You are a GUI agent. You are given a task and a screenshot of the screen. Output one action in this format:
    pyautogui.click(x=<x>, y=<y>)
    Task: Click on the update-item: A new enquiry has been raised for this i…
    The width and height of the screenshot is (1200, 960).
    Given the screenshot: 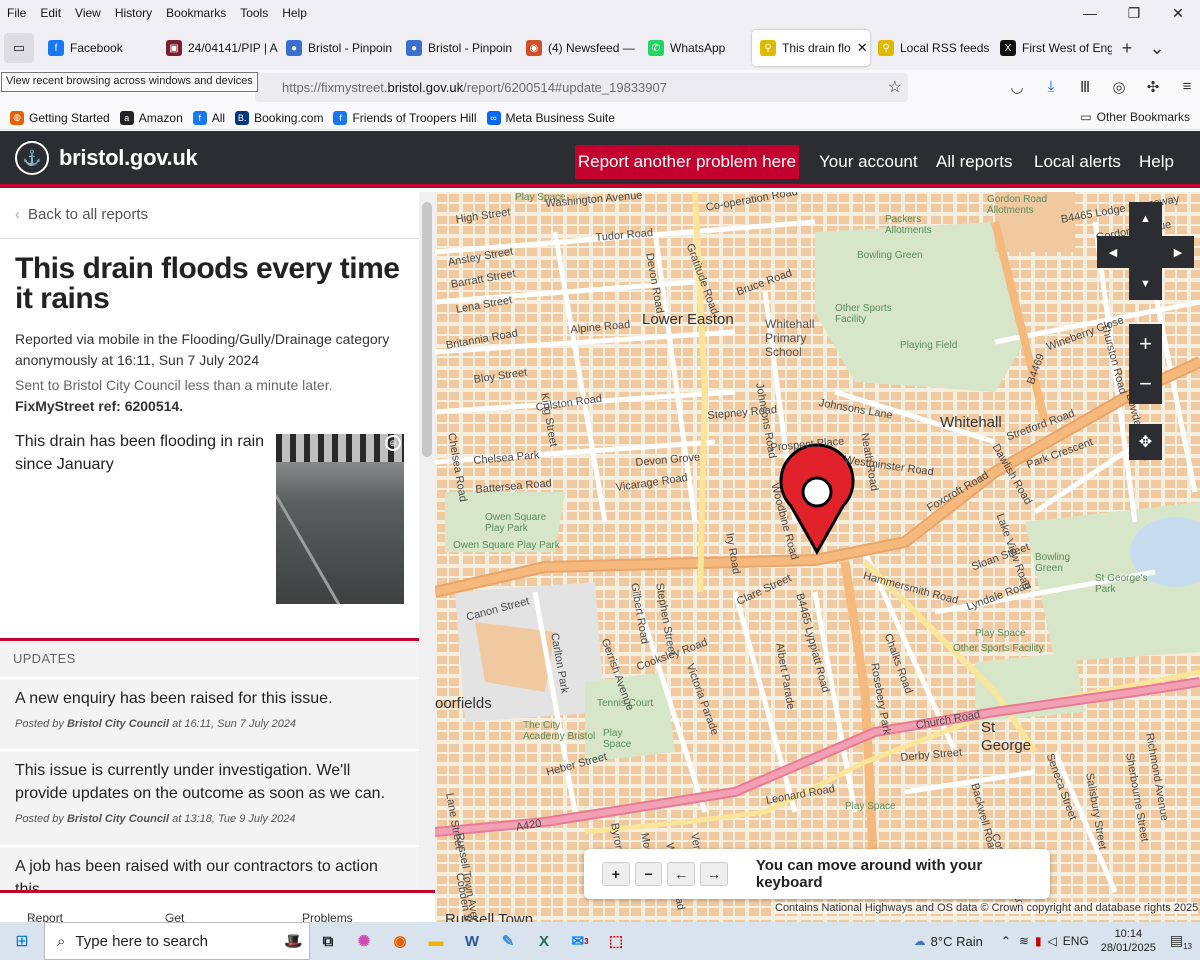 What is the action you would take?
    pyautogui.click(x=209, y=713)
    